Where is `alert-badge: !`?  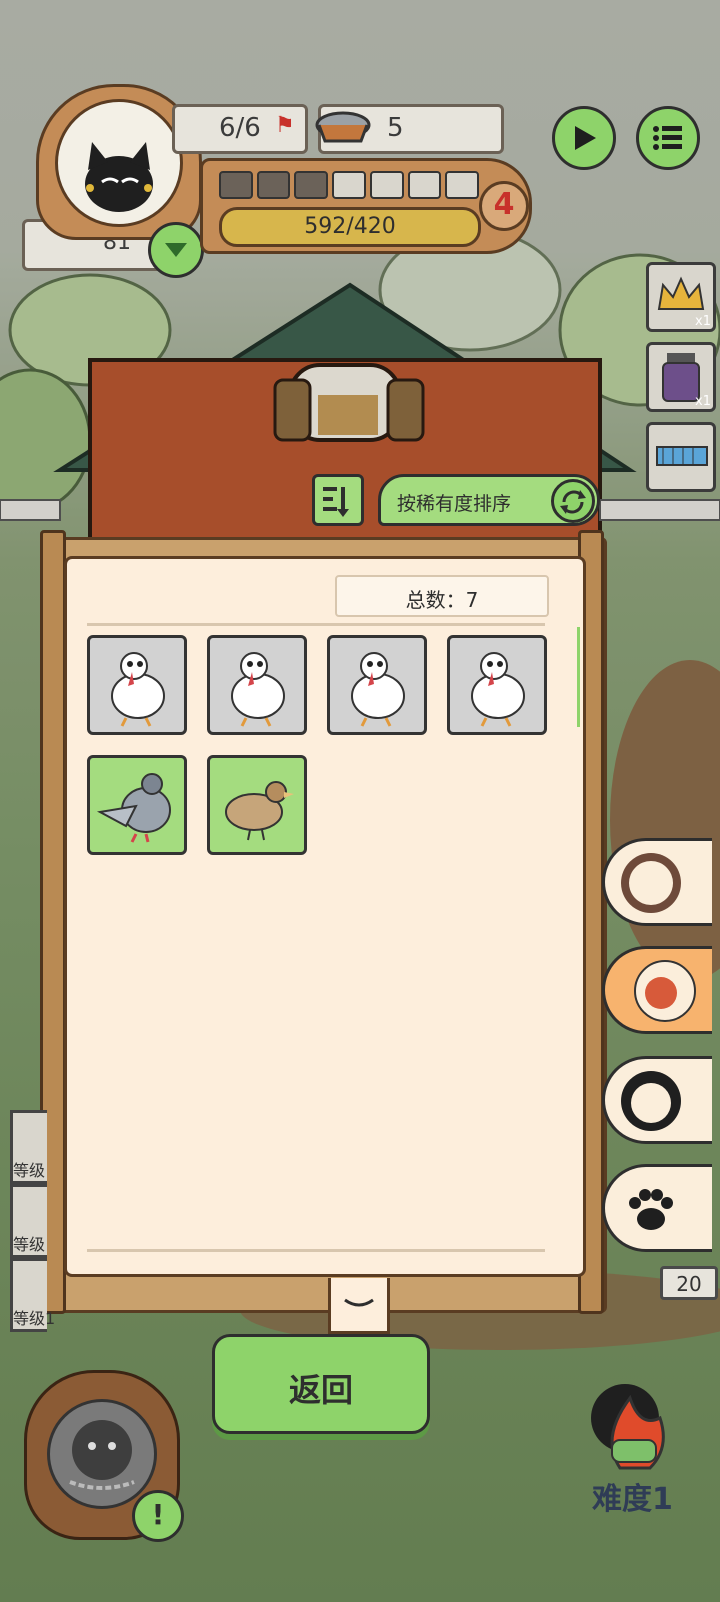
alert-badge: ! is located at coordinates (158, 1516).